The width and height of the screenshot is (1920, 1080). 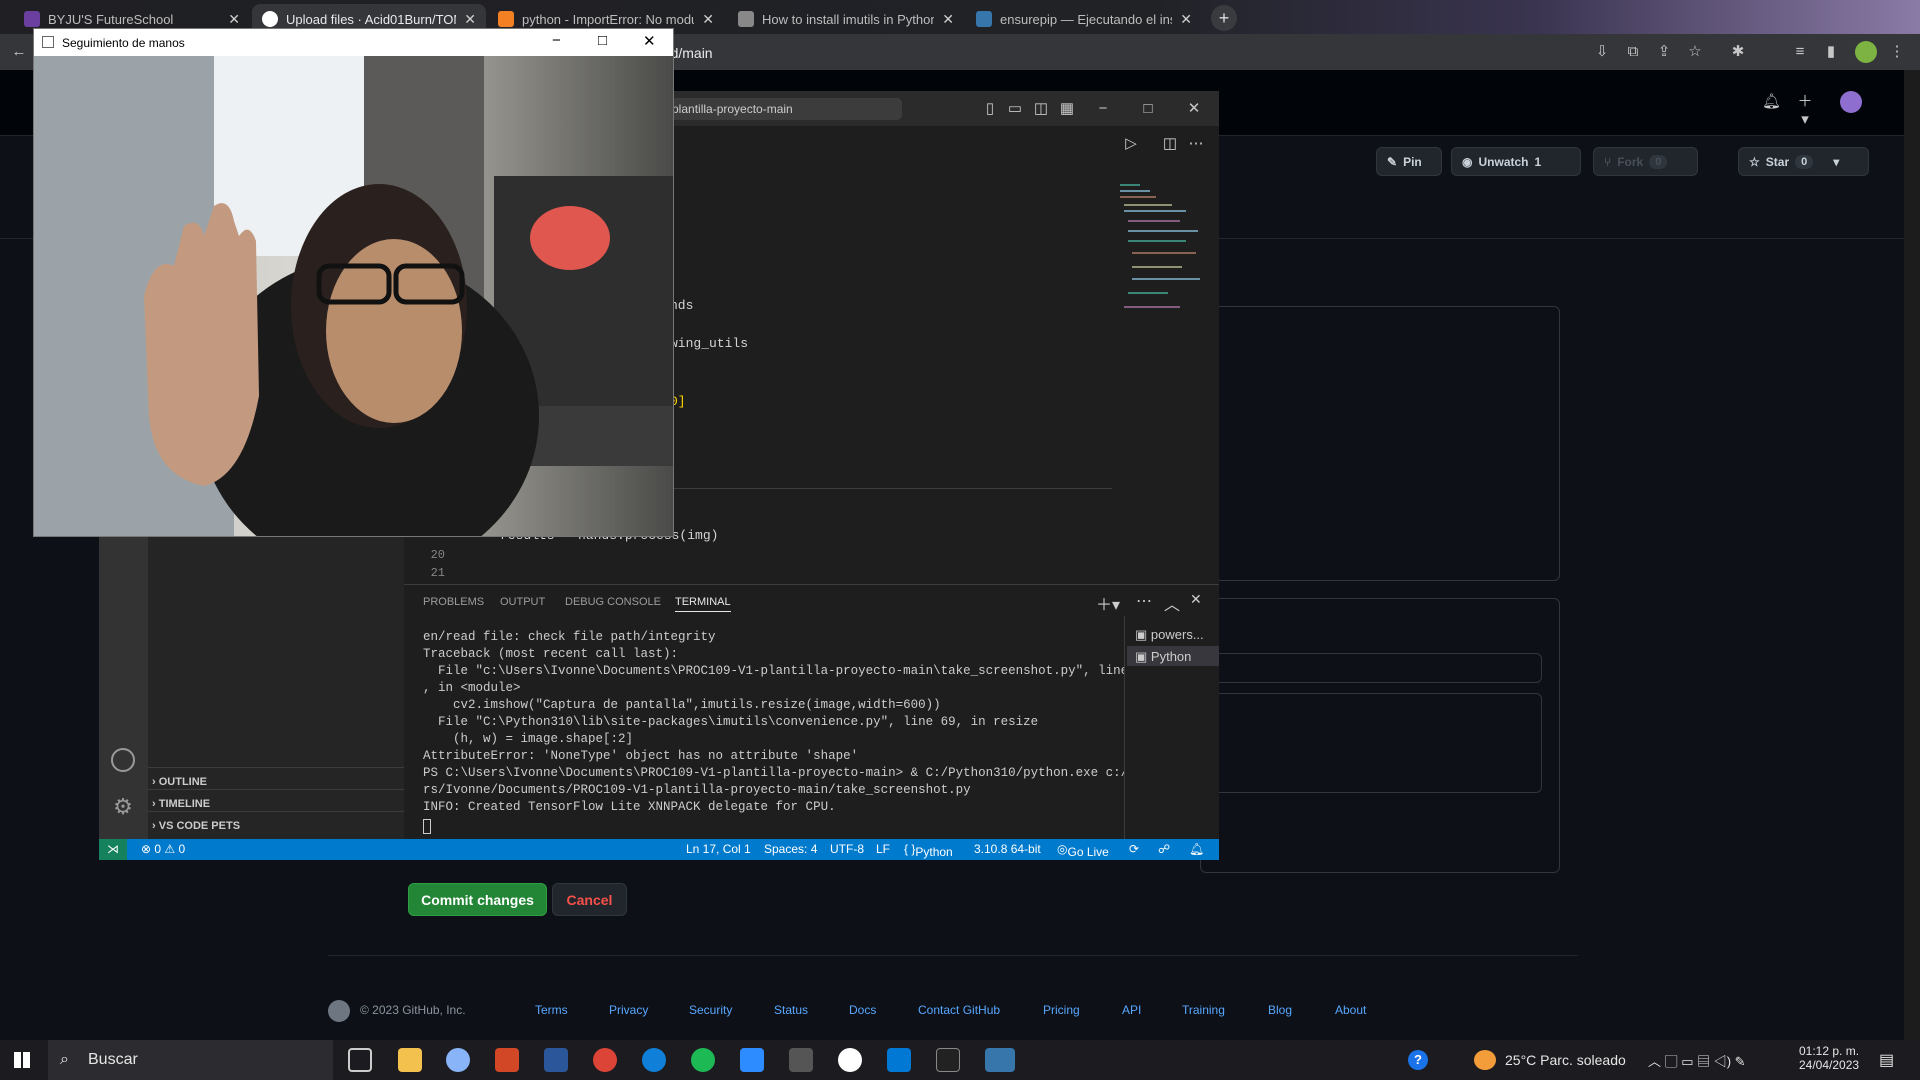 What do you see at coordinates (1196, 849) in the screenshot?
I see `notifications-icon: 🔔︎` at bounding box center [1196, 849].